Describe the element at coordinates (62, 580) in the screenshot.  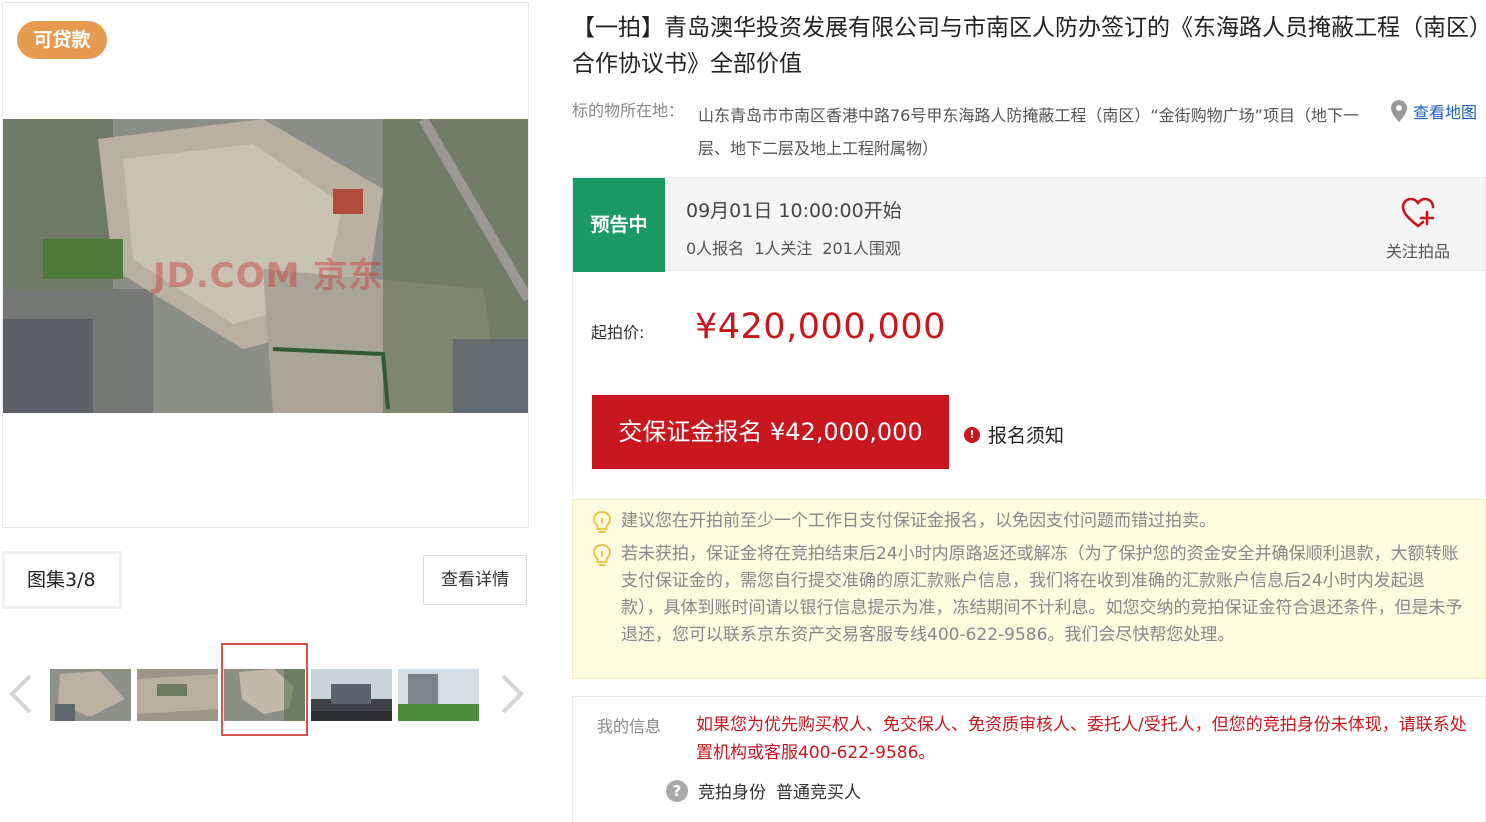
I see `gallery-counter: 图集3/8` at that location.